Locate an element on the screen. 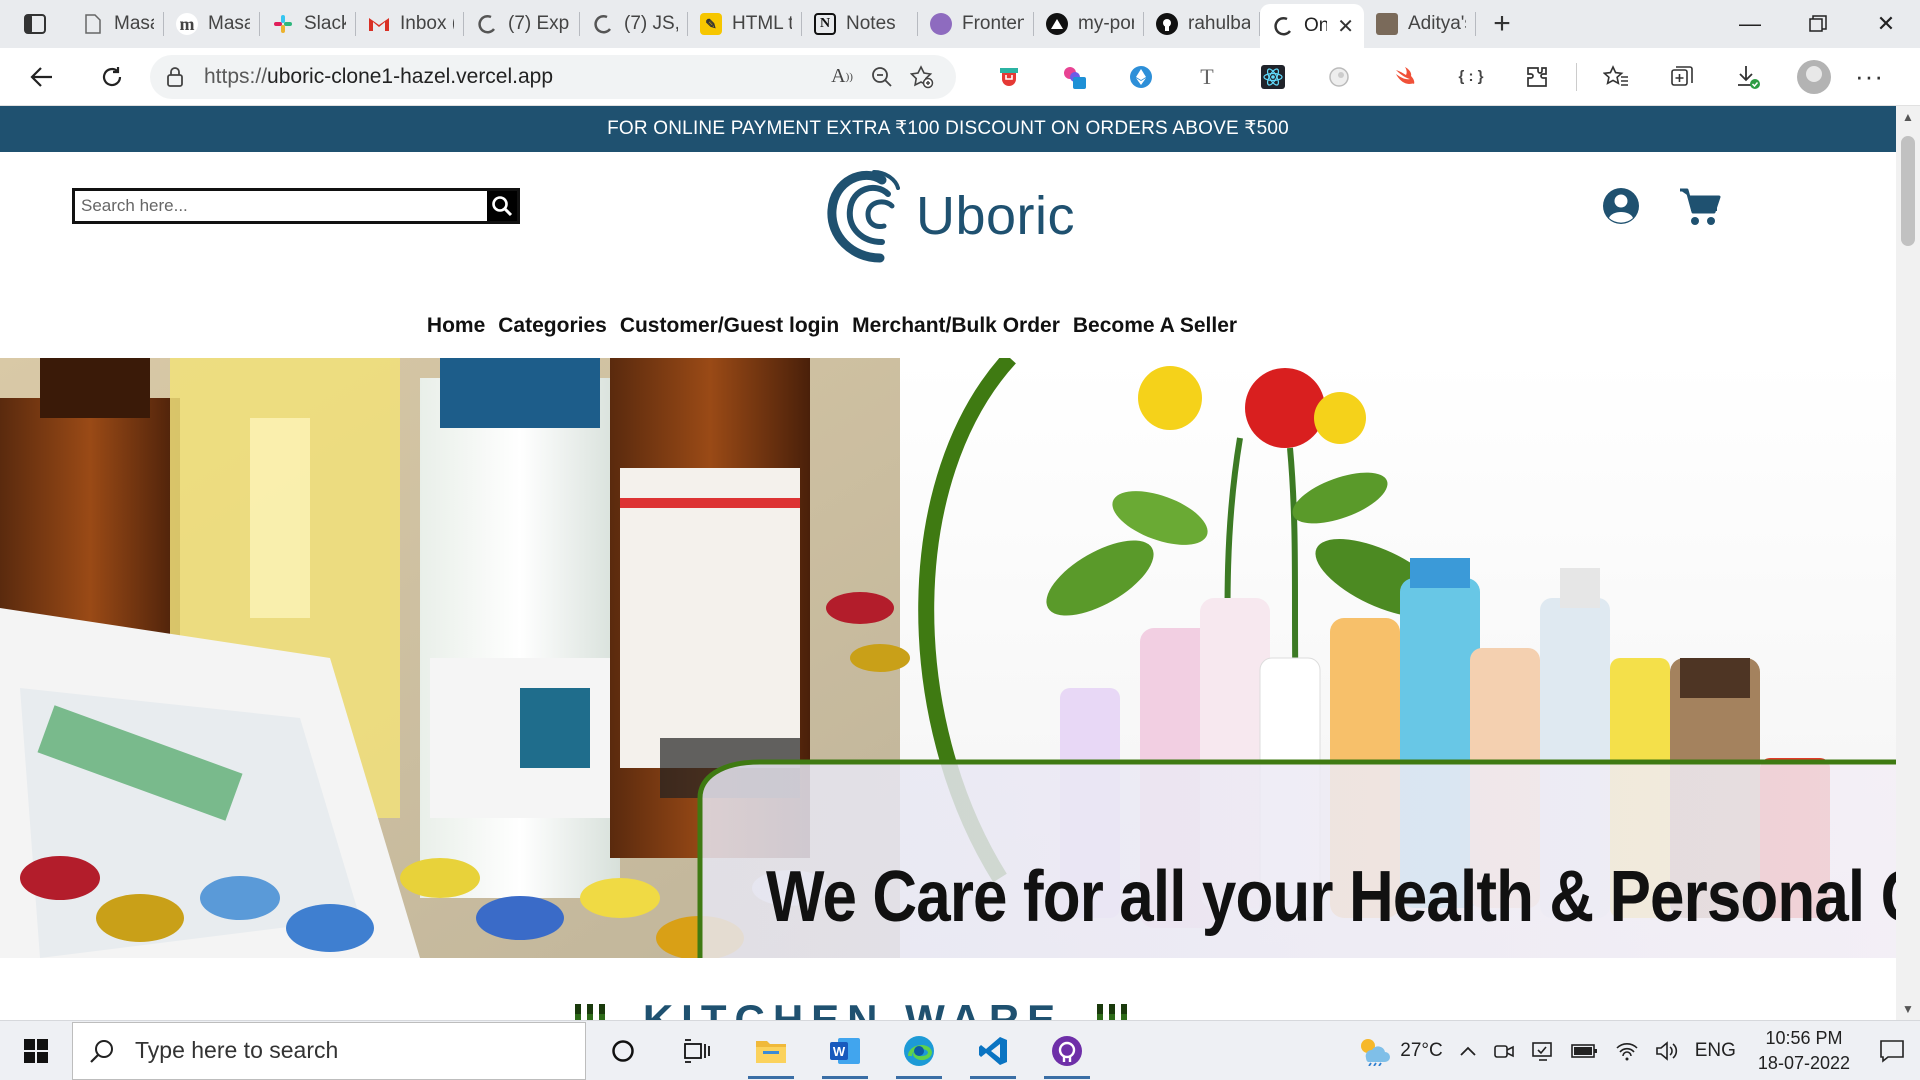 The height and width of the screenshot is (1080, 1920). back-button is located at coordinates (42, 77).